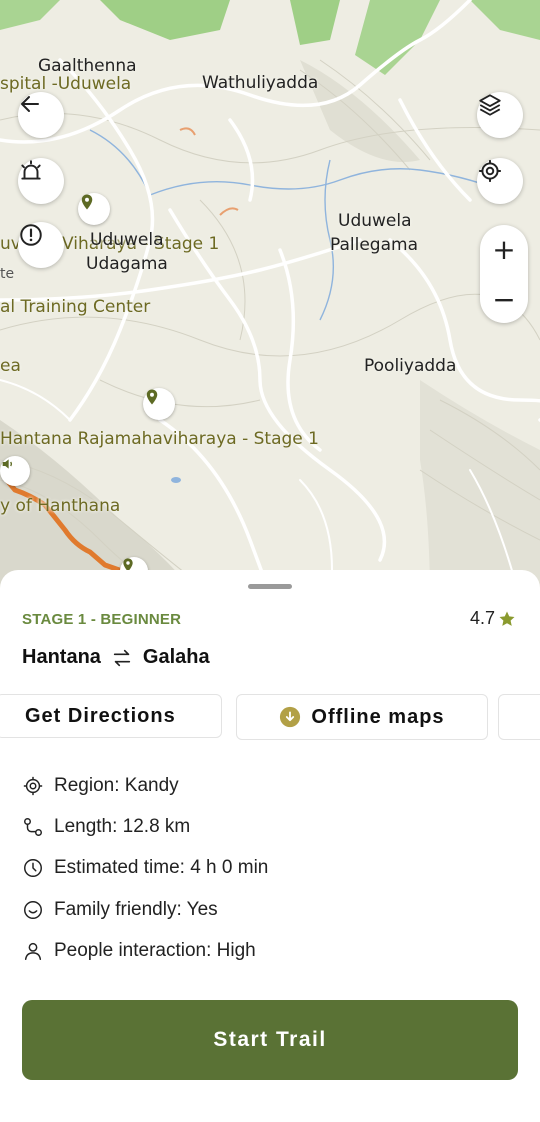 Image resolution: width=540 pixels, height=1122 pixels. What do you see at coordinates (100, 715) in the screenshot?
I see `get-directions-label: Get Directions` at bounding box center [100, 715].